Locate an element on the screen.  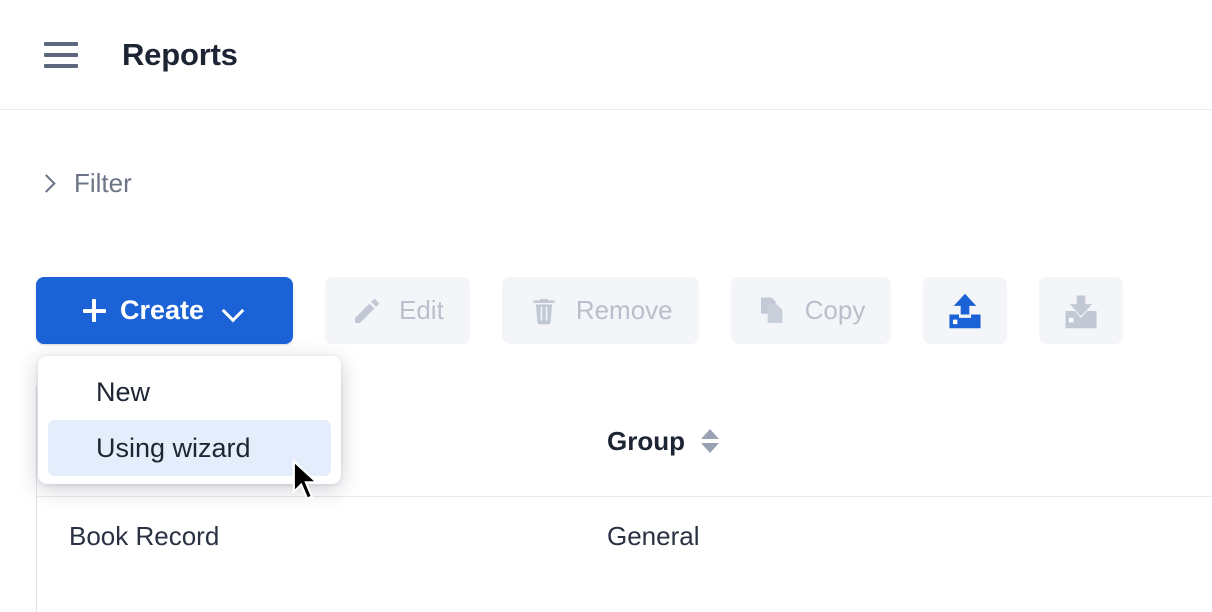
chevron-down-icon is located at coordinates (233, 311).